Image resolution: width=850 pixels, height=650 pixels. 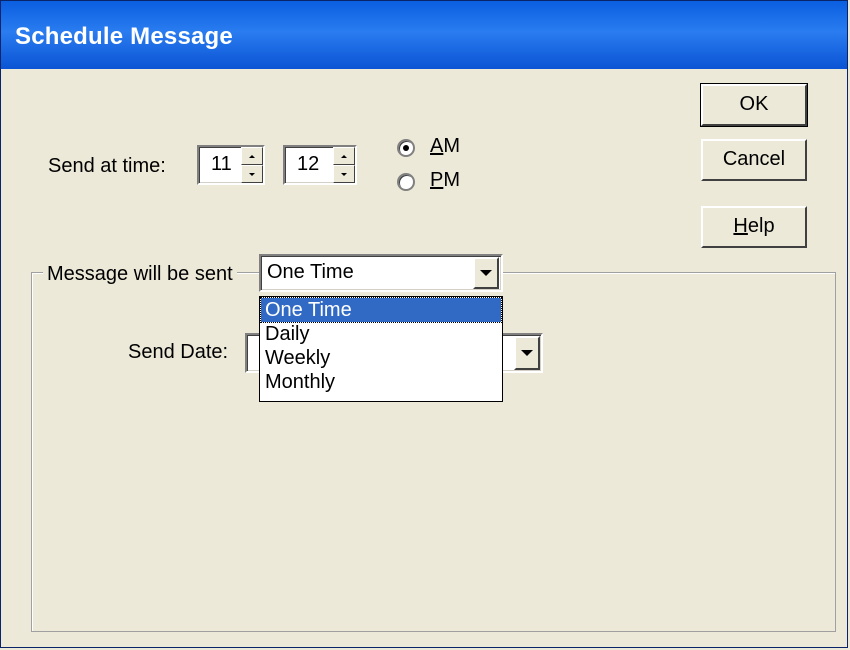 I want to click on frequency-option: One Time, so click(x=381, y=310).